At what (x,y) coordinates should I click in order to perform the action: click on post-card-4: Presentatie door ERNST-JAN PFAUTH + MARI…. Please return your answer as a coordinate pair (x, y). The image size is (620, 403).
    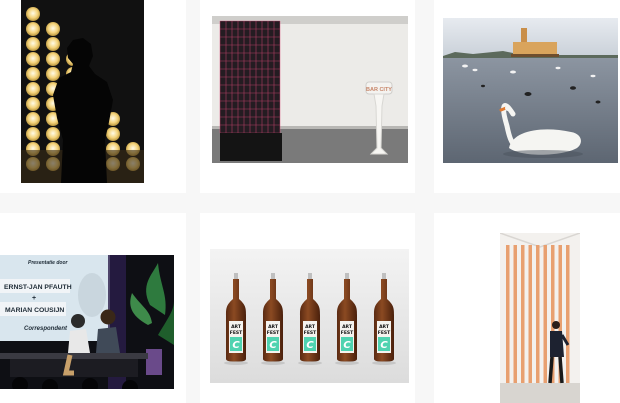
    Looking at the image, I should click on (93, 308).